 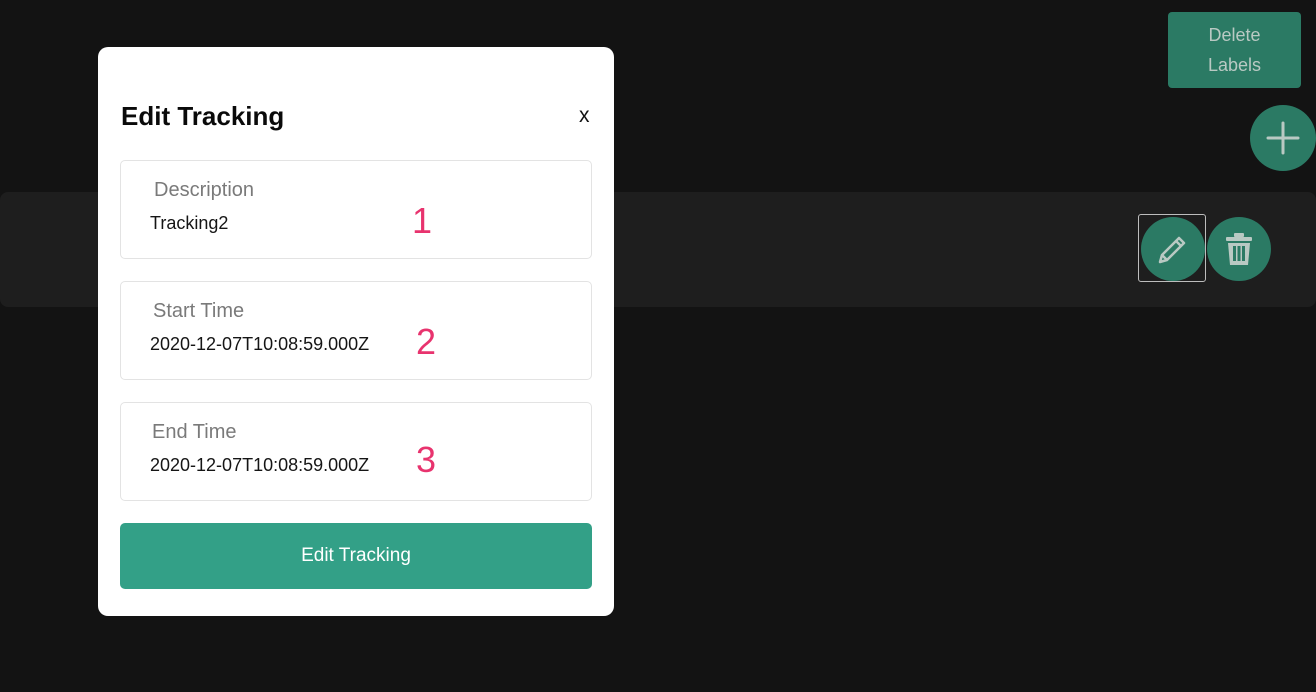 What do you see at coordinates (203, 116) in the screenshot?
I see `modal-title: Edit Tracking` at bounding box center [203, 116].